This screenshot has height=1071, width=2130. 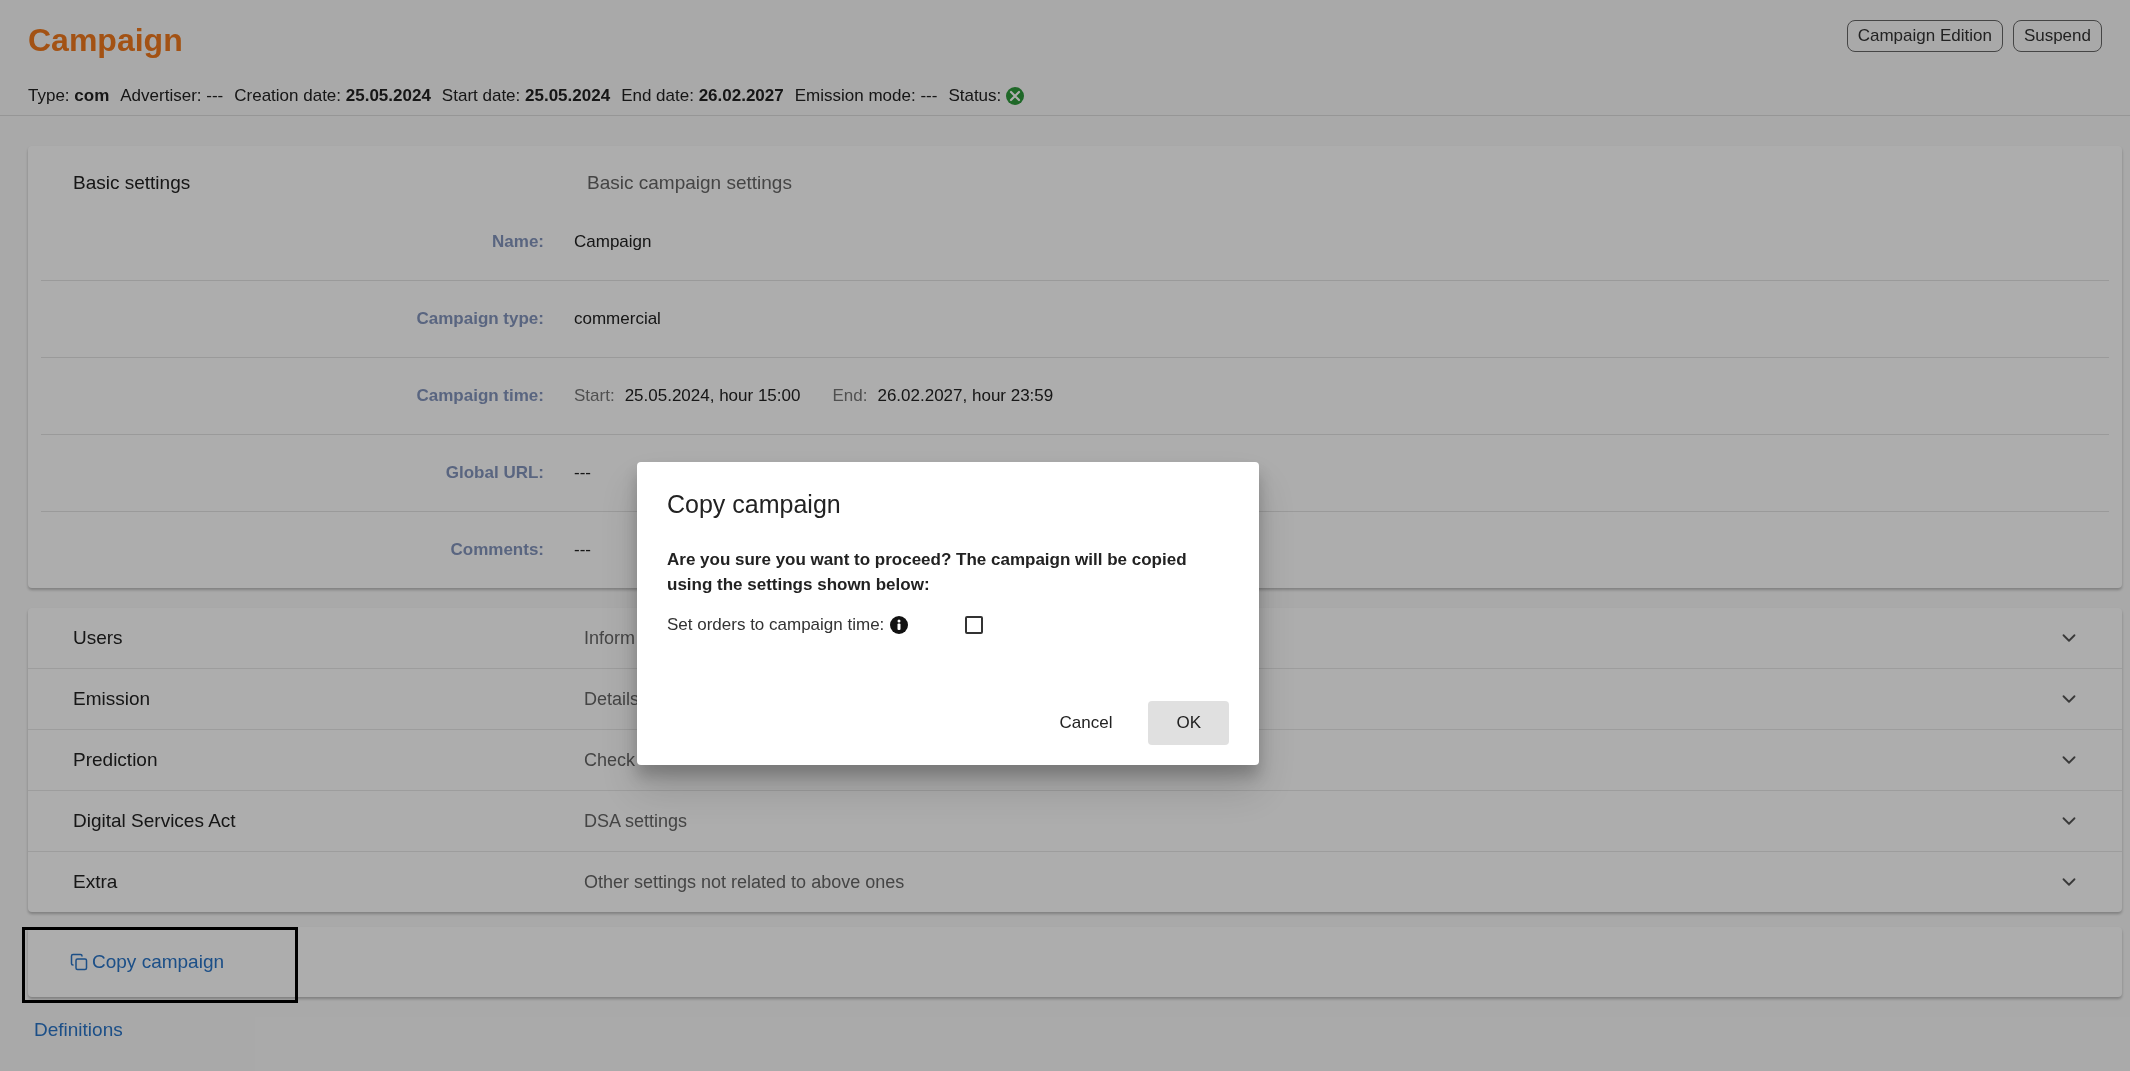 I want to click on status-label: Status:, so click(x=975, y=96).